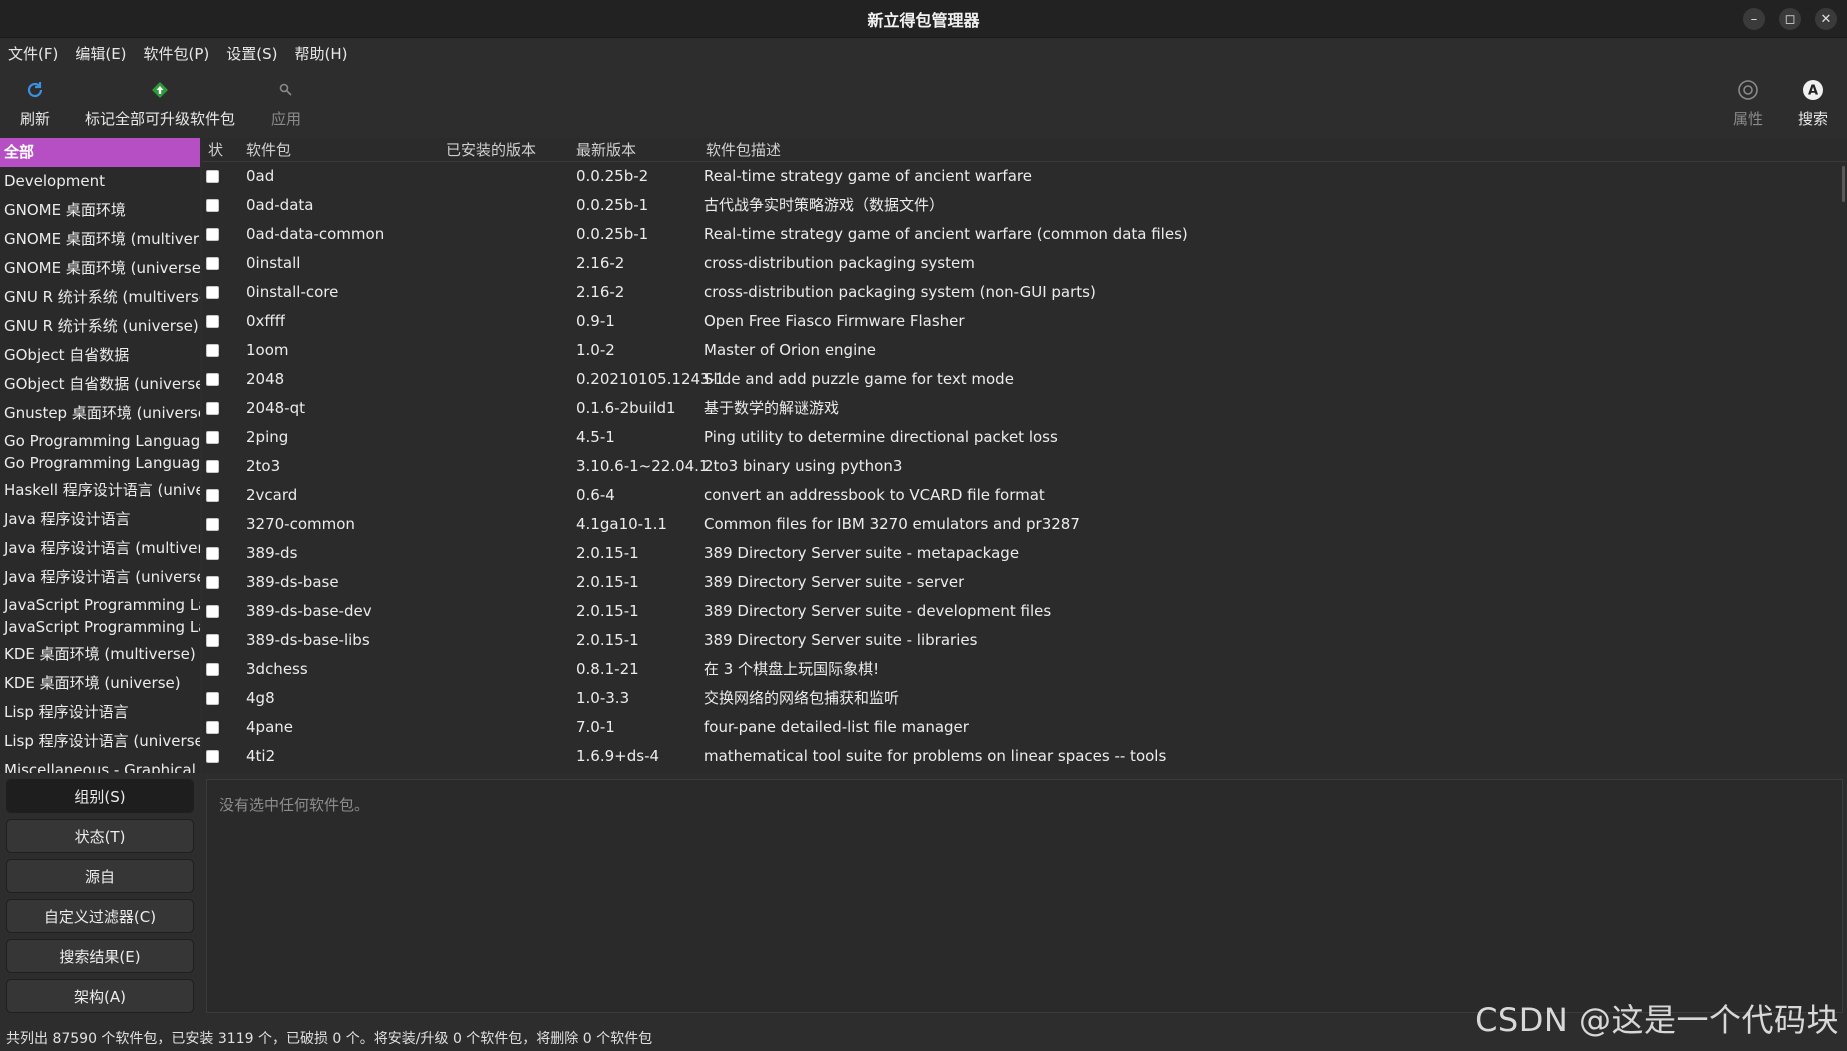  I want to click on section-item: GObject 自省数据, so click(100, 355).